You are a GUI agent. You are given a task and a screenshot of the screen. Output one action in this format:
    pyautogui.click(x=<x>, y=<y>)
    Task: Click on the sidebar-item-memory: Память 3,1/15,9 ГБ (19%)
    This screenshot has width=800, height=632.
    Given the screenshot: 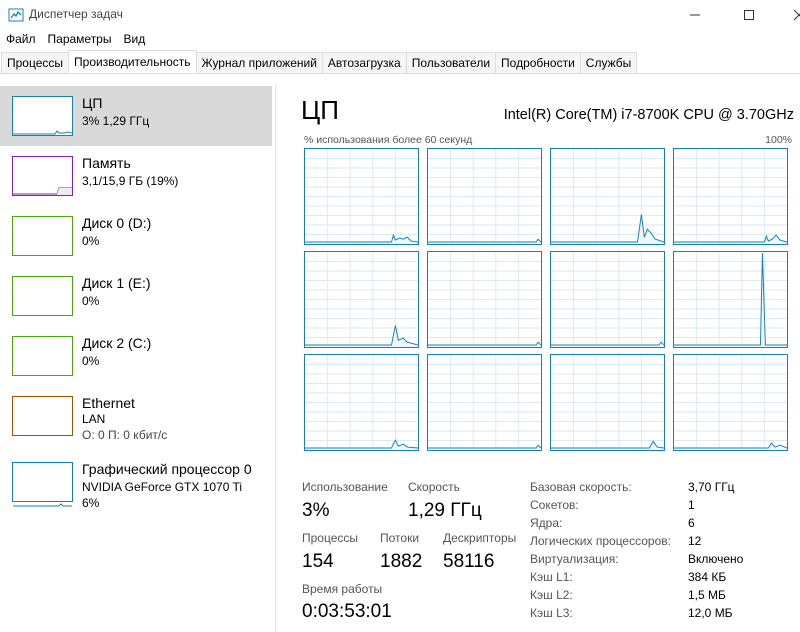 What is the action you would take?
    pyautogui.click(x=136, y=176)
    